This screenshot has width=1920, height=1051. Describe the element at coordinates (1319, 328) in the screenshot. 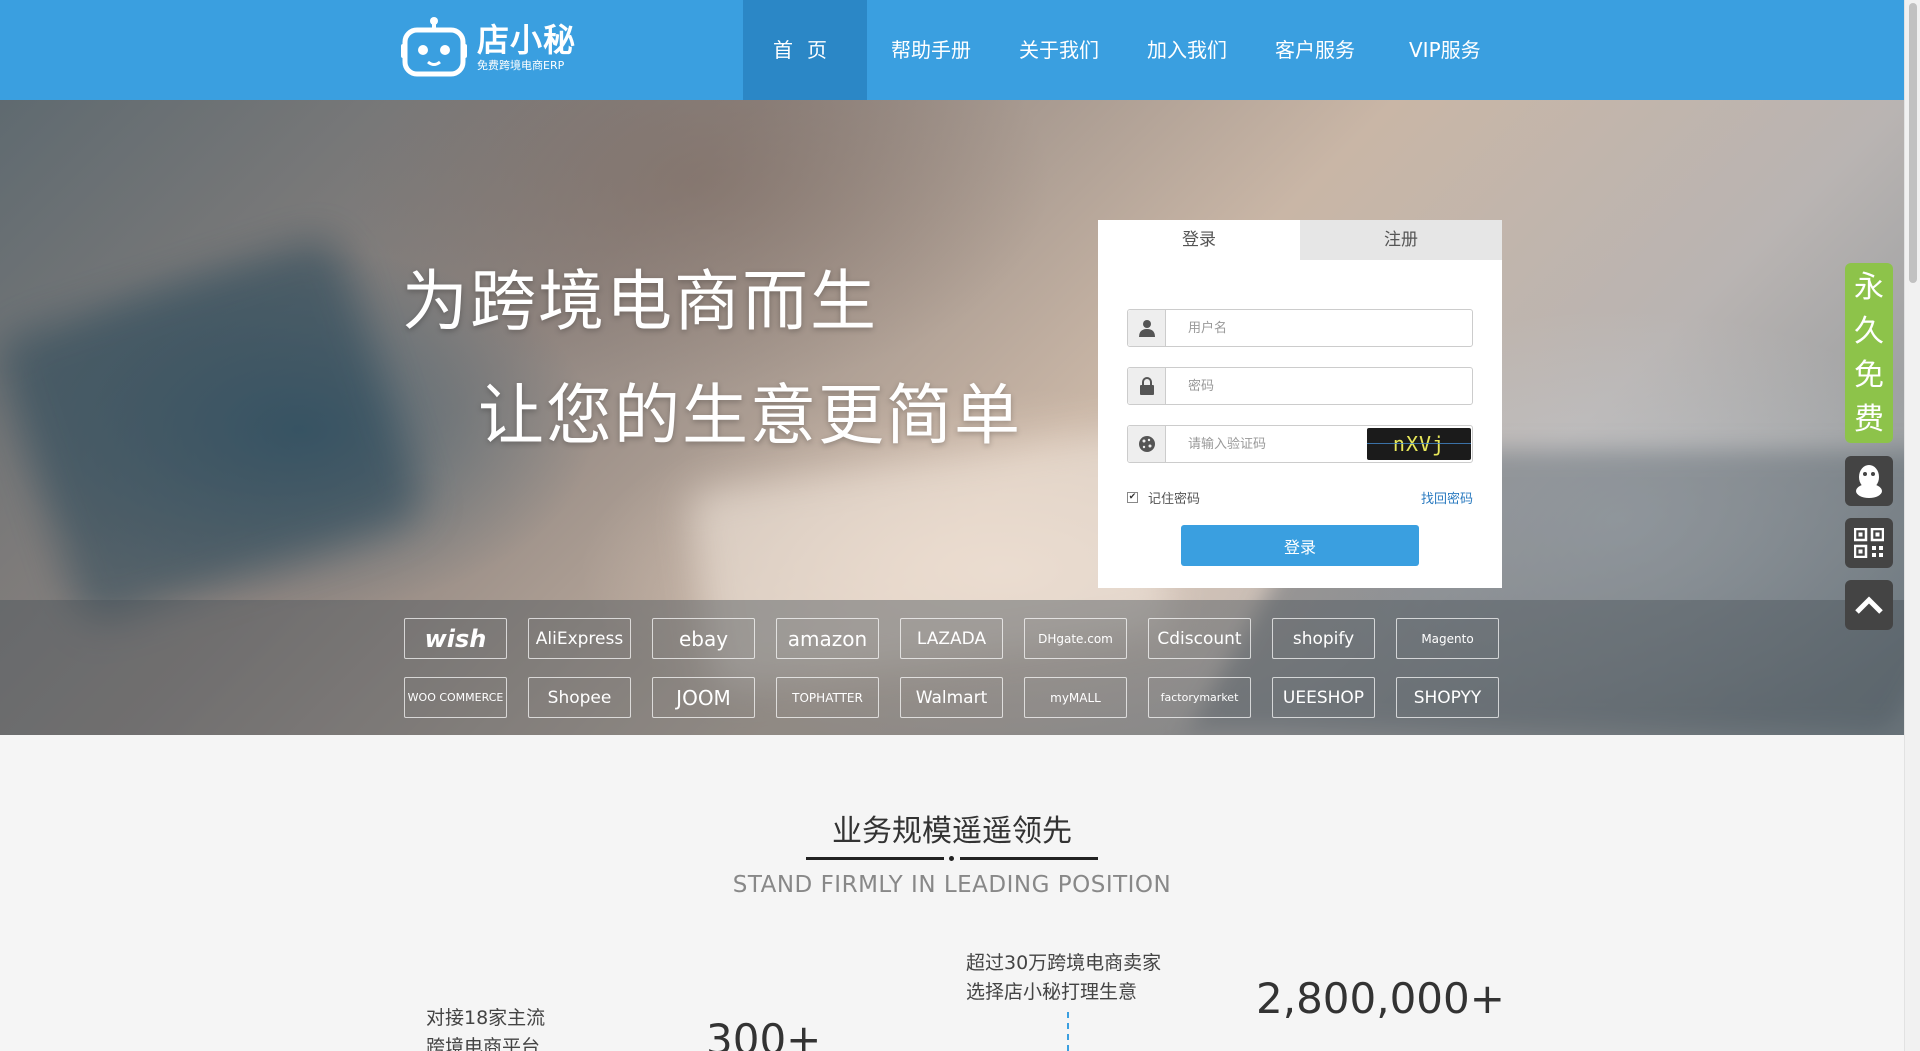

I see `username-input` at that location.